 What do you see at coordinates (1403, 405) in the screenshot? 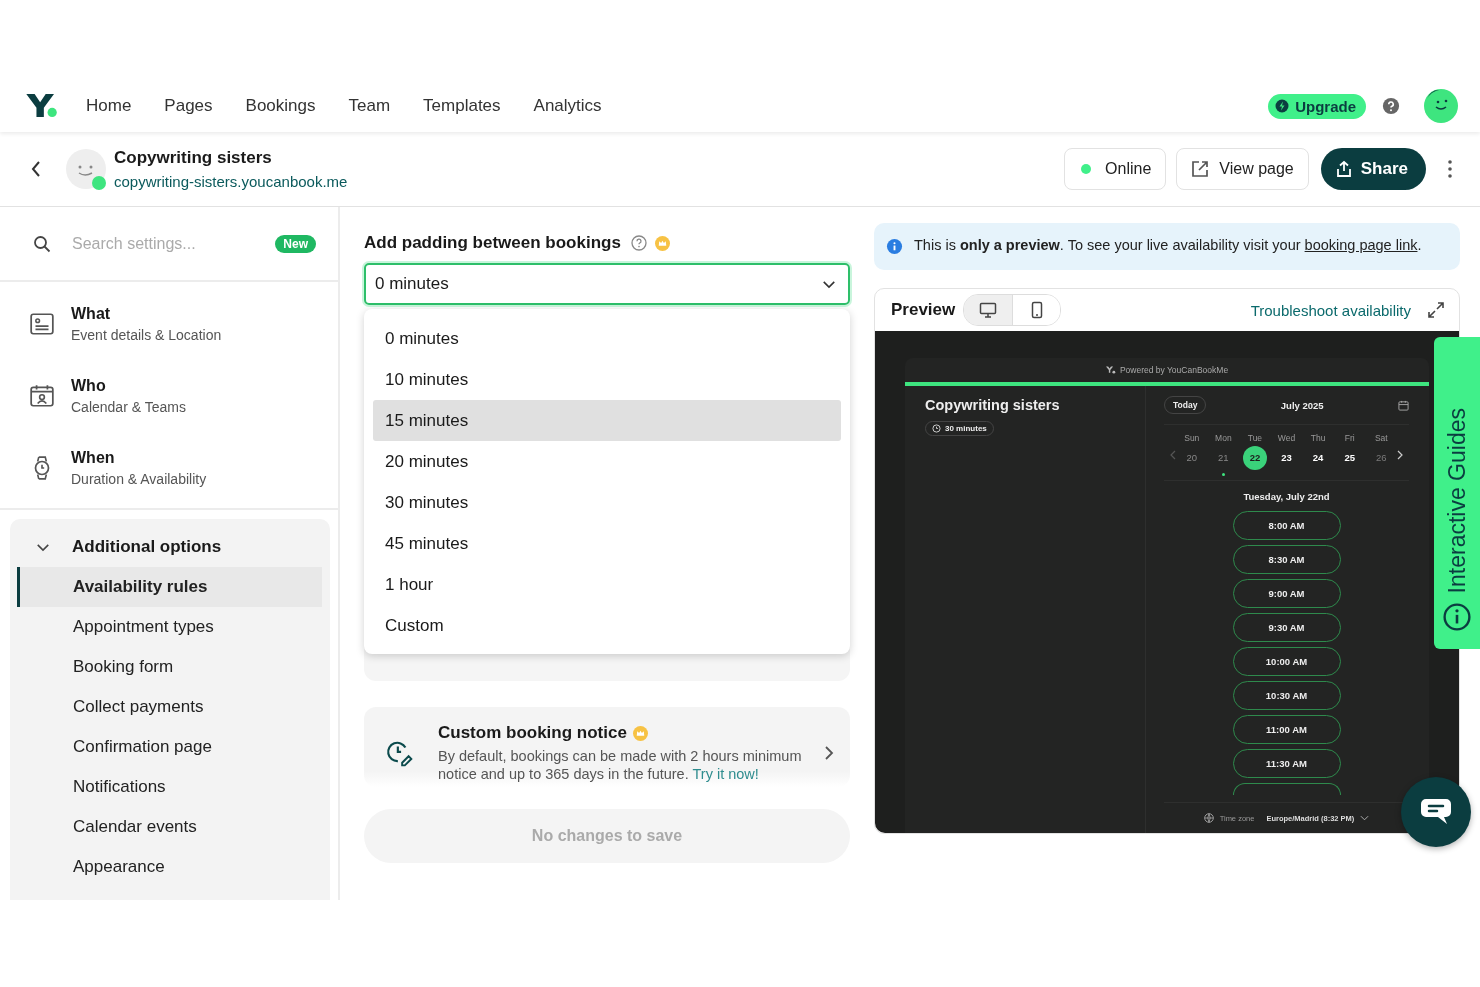
I see `calendar-icon` at bounding box center [1403, 405].